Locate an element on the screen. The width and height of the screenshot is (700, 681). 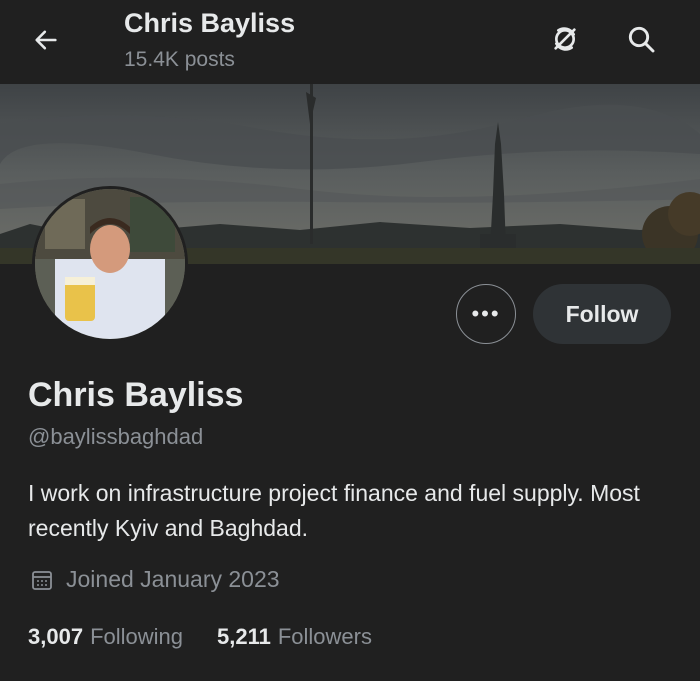
joined-text: Joined January 2023 is located at coordinates (173, 579).